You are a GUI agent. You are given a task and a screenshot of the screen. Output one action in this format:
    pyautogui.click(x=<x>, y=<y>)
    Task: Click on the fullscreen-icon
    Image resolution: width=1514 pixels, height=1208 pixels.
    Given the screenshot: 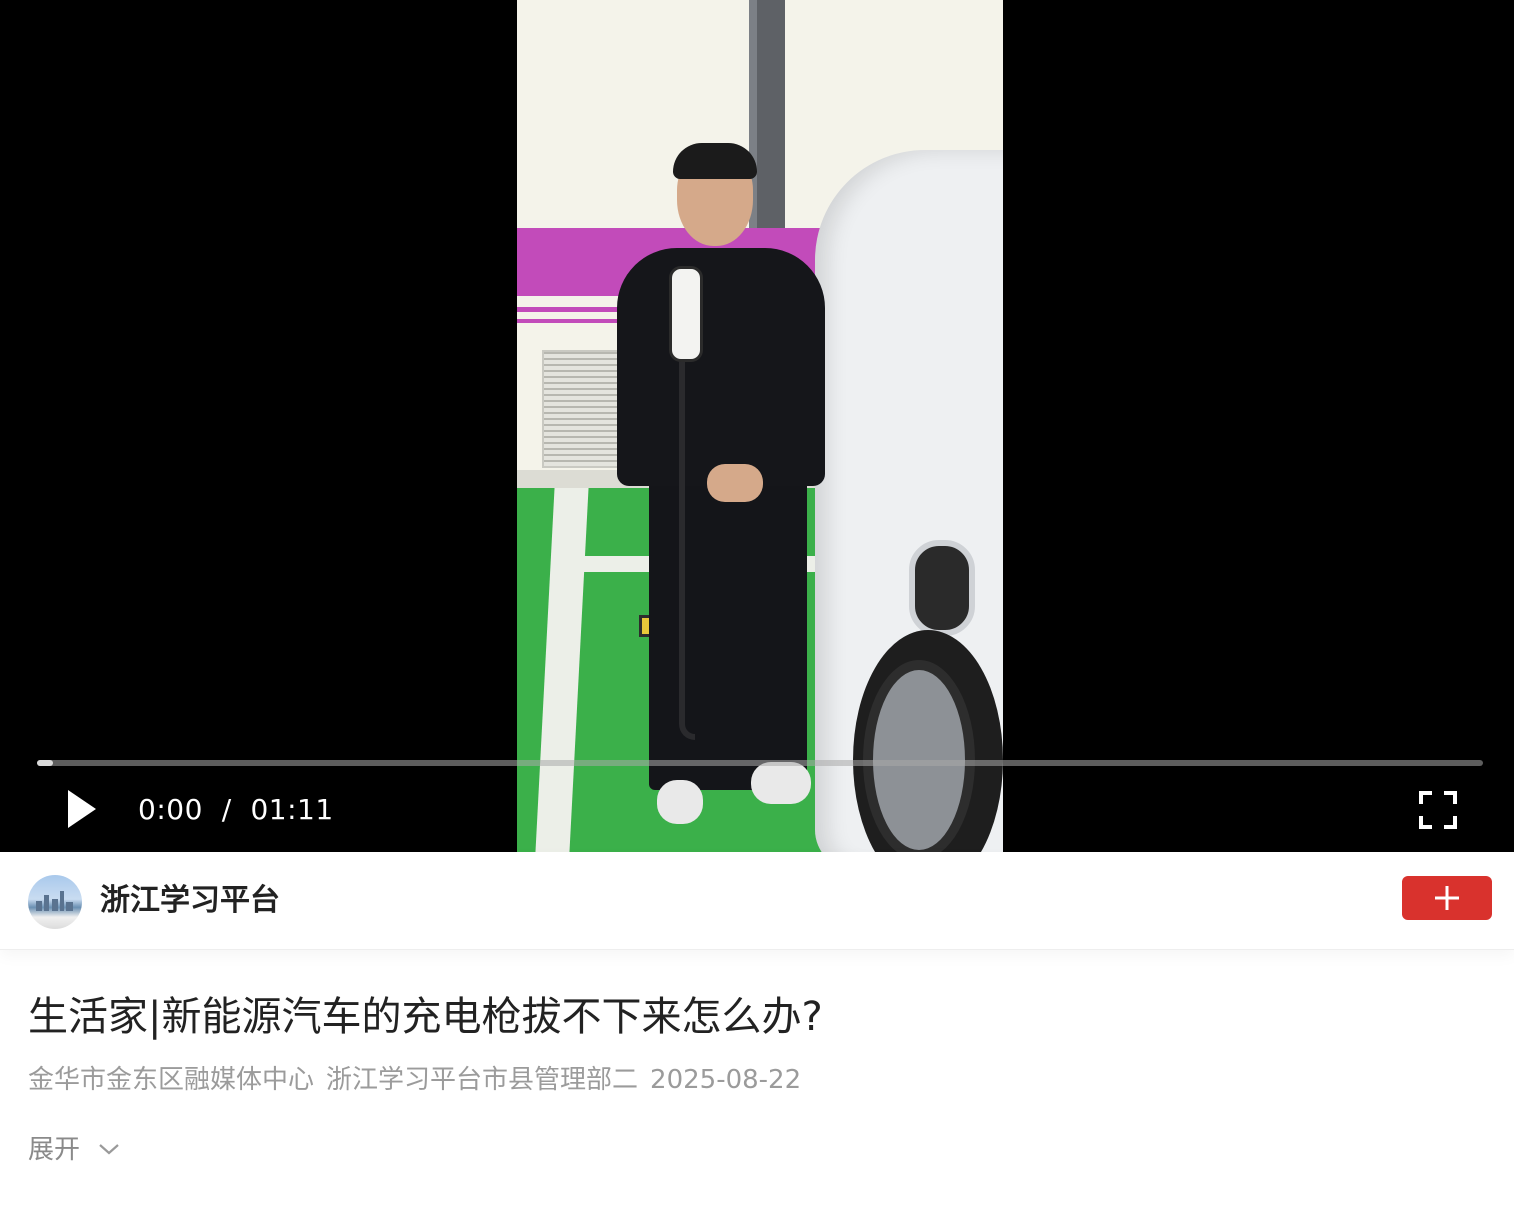 What is the action you would take?
    pyautogui.click(x=1438, y=810)
    